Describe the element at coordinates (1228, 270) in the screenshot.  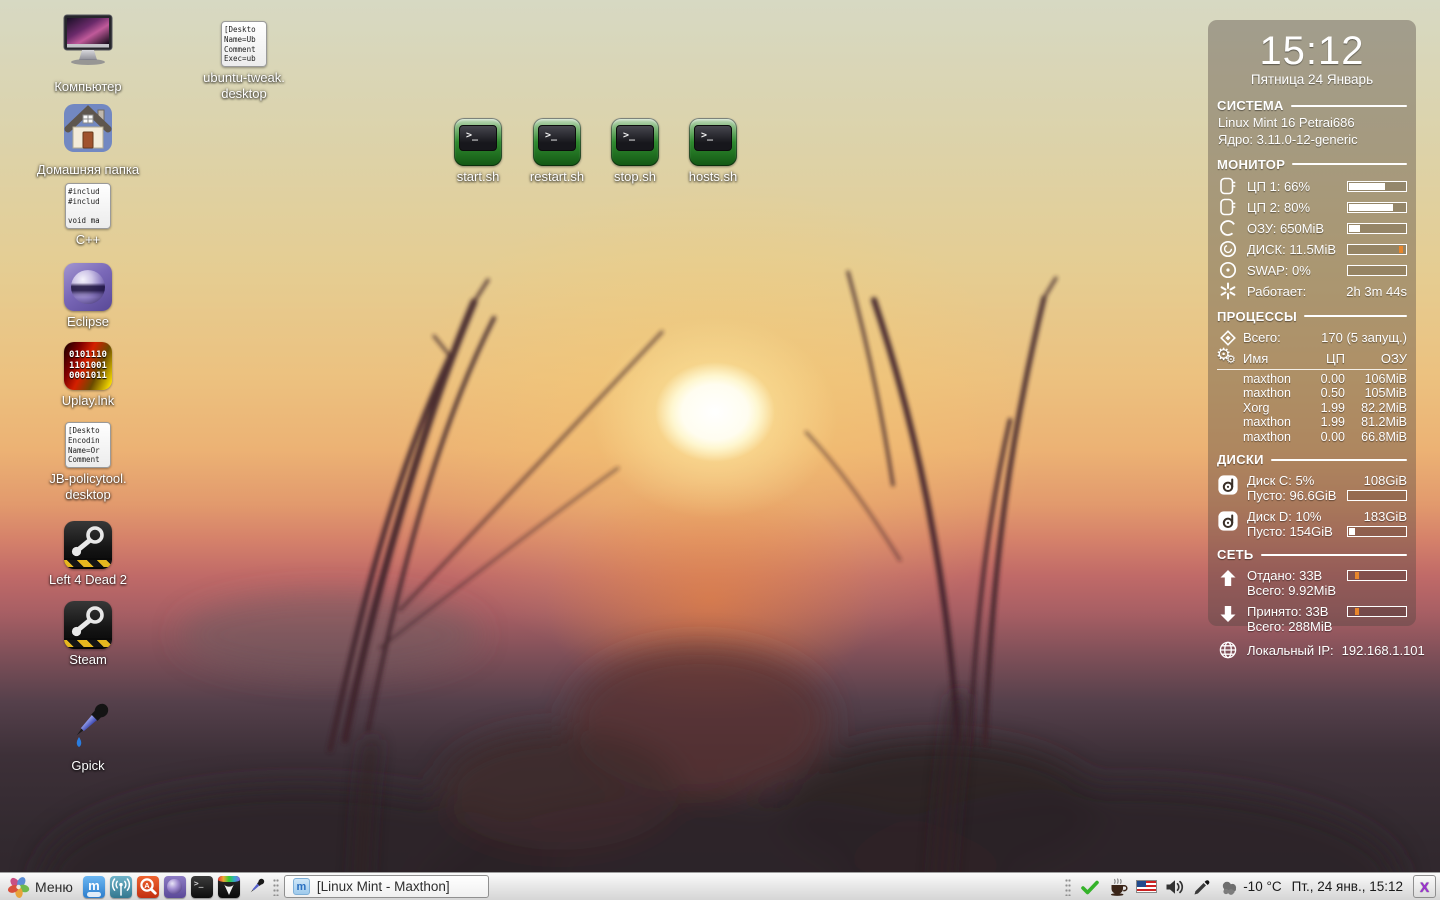
I see `swap-icon` at that location.